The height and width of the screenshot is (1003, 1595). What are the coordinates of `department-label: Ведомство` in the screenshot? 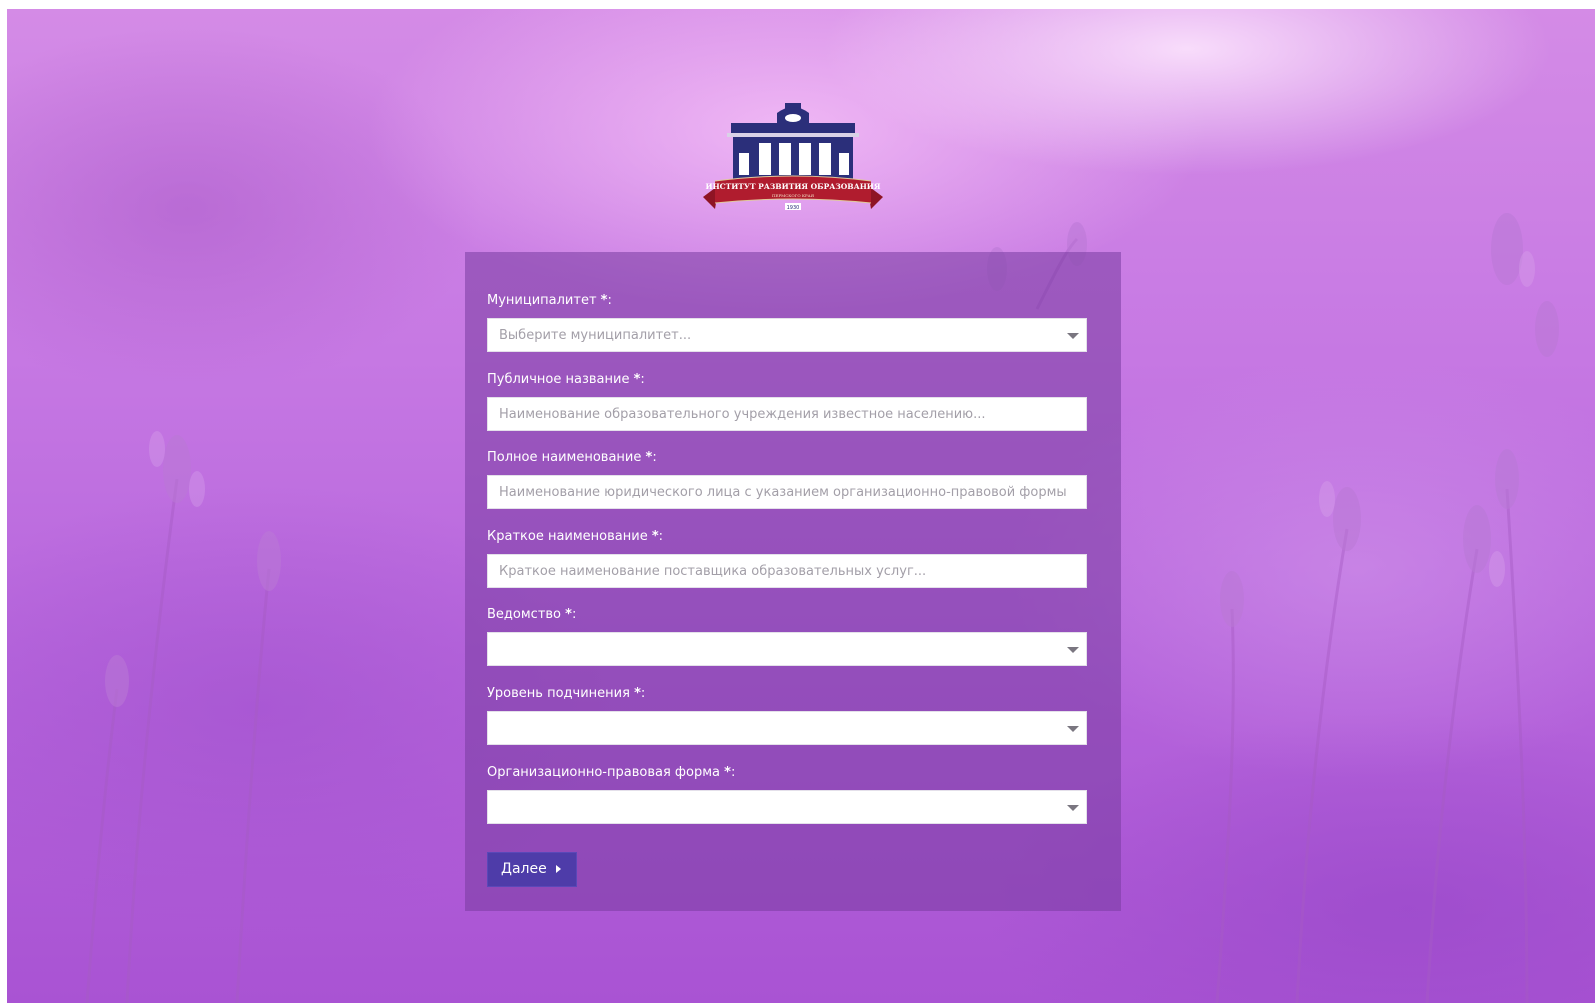 It's located at (524, 614).